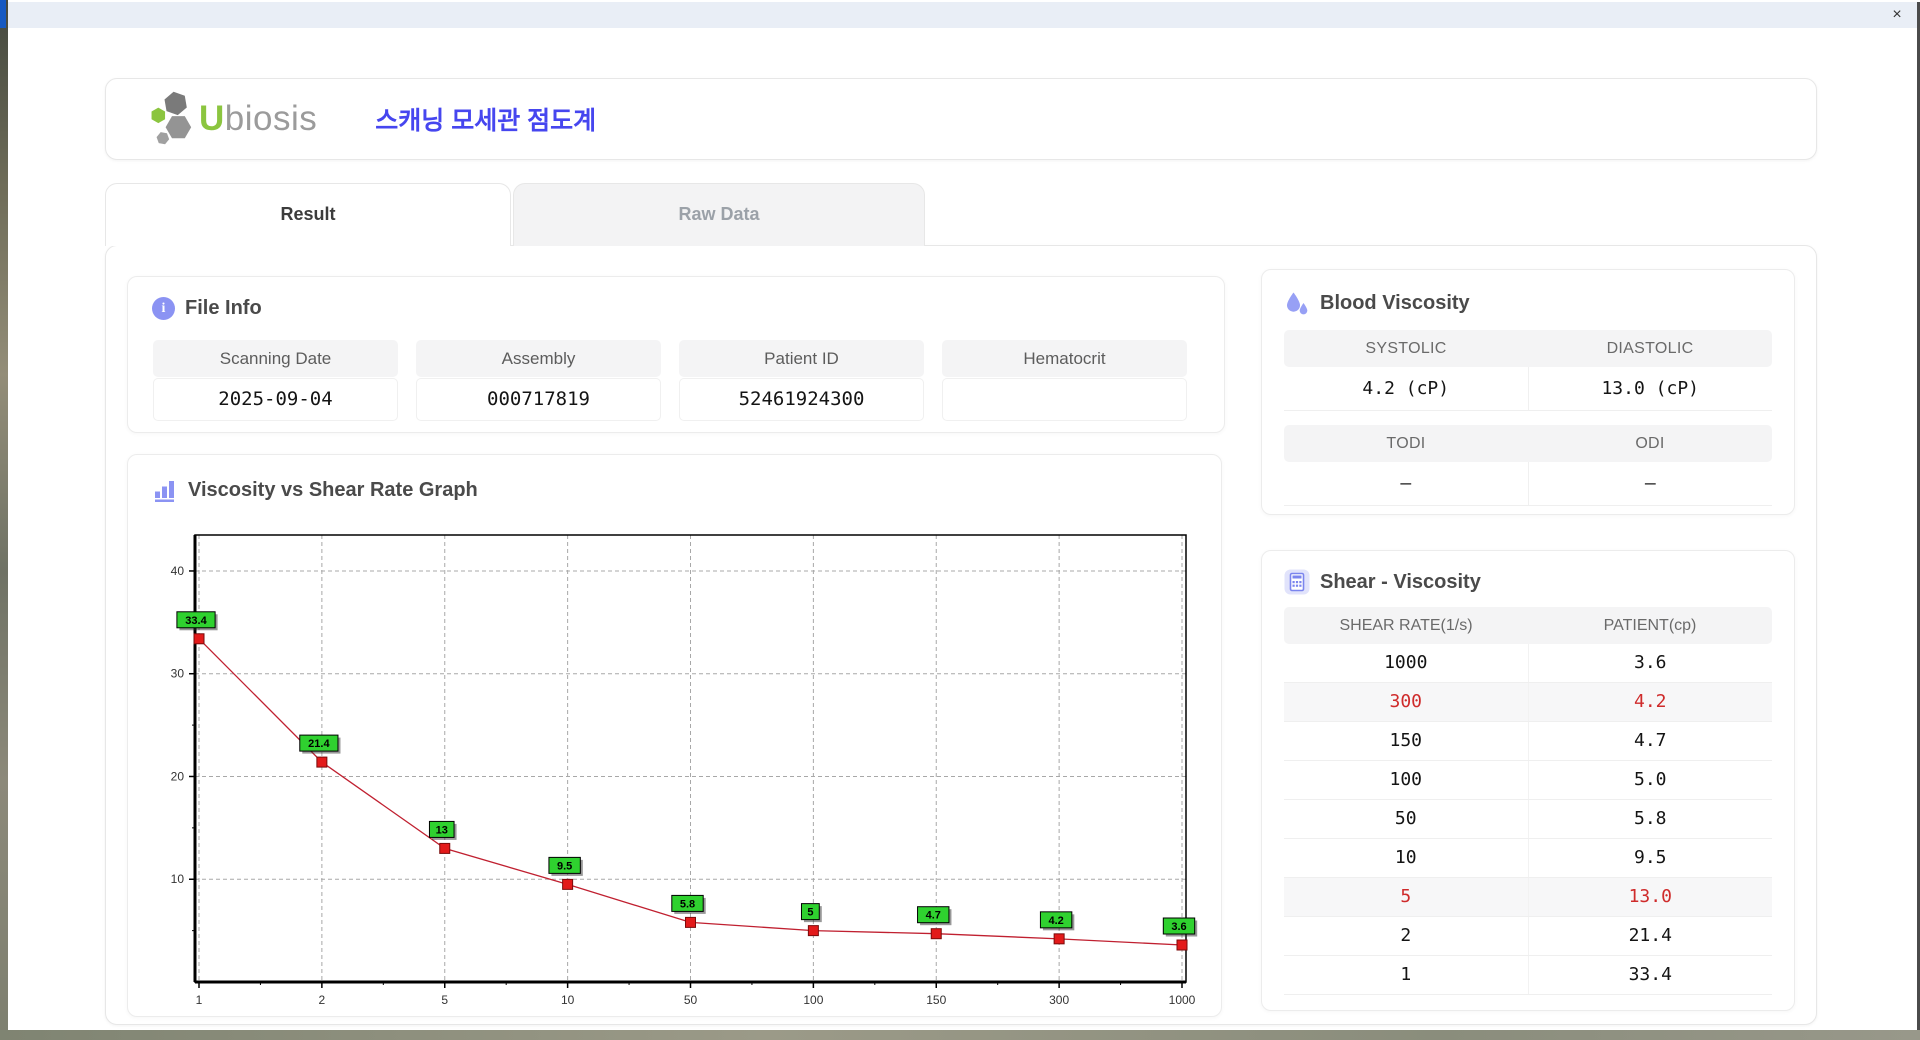 This screenshot has width=1920, height=1040. I want to click on brand-u: U, so click(212, 118).